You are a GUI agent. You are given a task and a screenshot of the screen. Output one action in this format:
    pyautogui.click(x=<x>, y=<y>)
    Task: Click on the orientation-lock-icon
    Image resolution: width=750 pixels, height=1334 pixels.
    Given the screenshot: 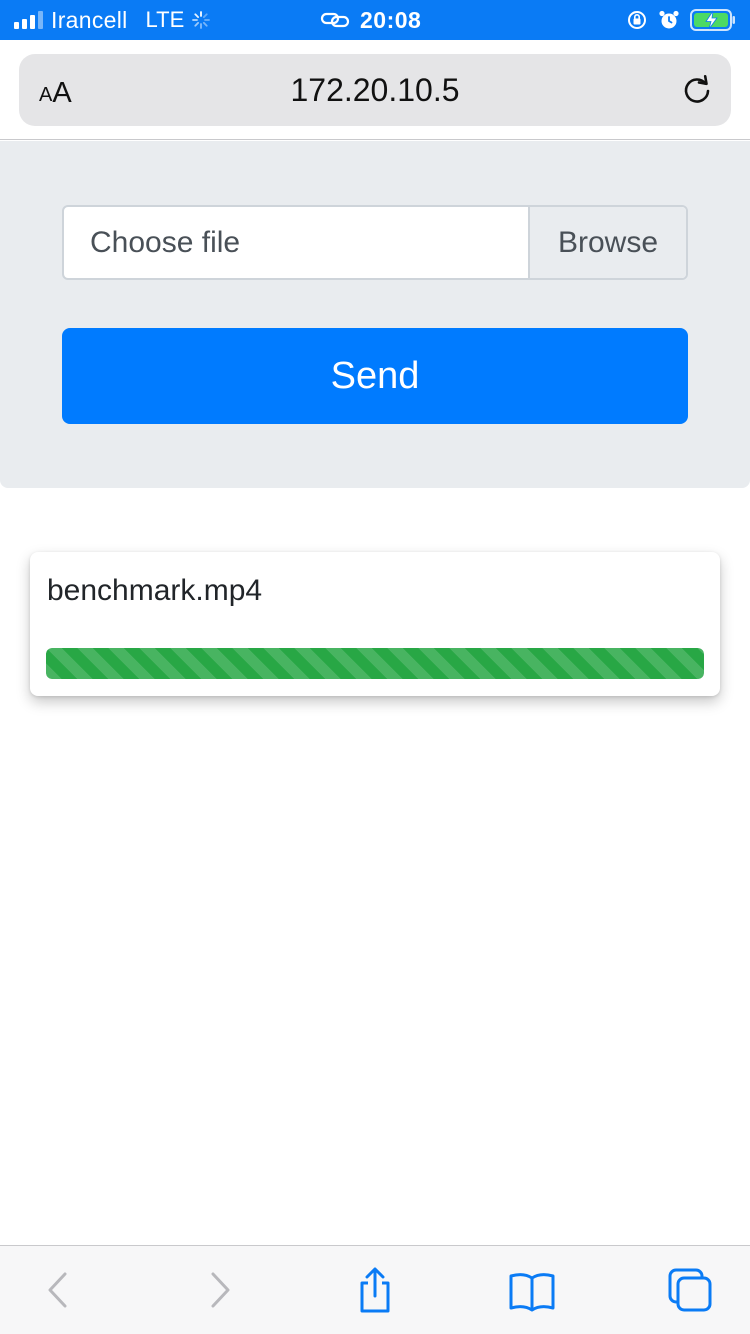 What is the action you would take?
    pyautogui.click(x=637, y=20)
    